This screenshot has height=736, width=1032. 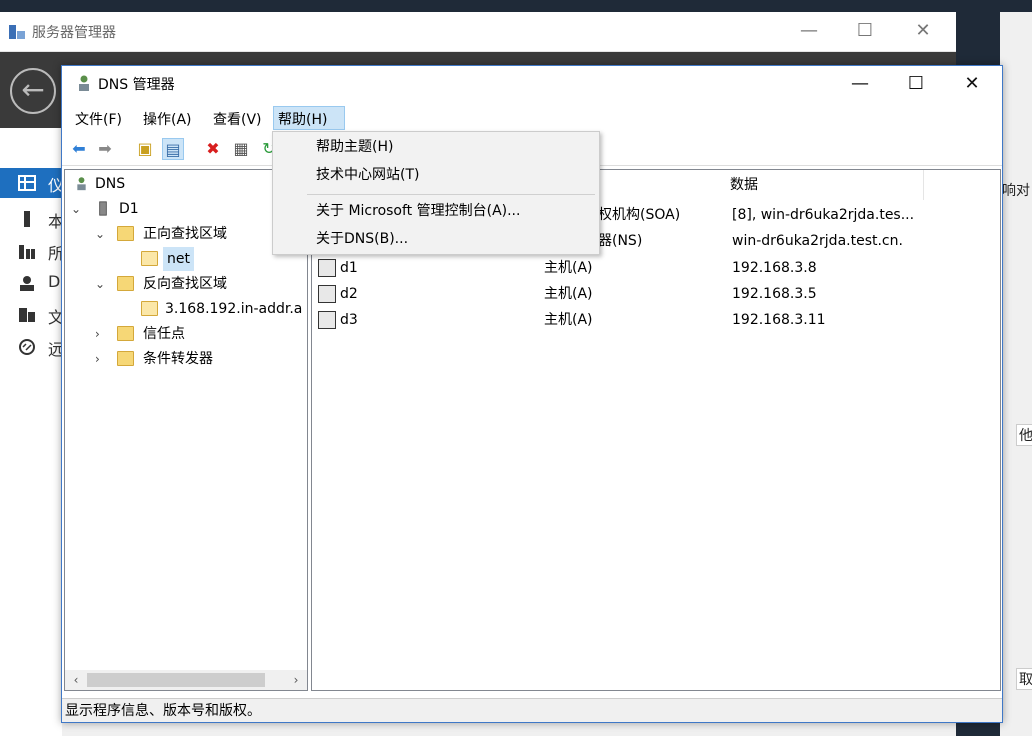 I want to click on nav-item-label: D, so click(x=54, y=281).